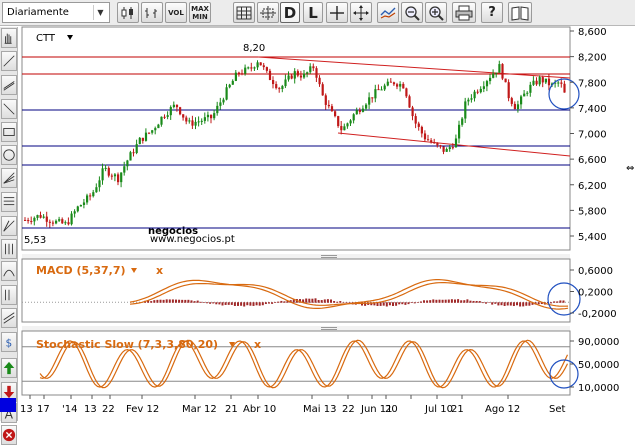 Image resolution: width=635 pixels, height=445 pixels. Describe the element at coordinates (9, 249) in the screenshot. I see `grid-lines-icon` at that location.